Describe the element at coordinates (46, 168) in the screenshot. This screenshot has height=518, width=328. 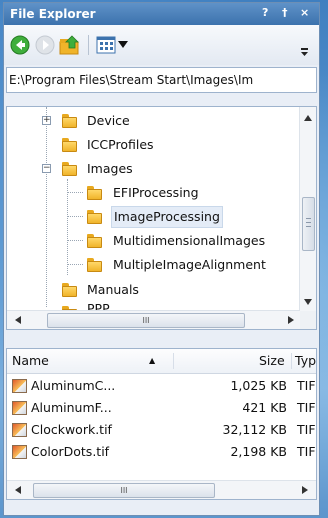
I see `collapse-toggle: −` at that location.